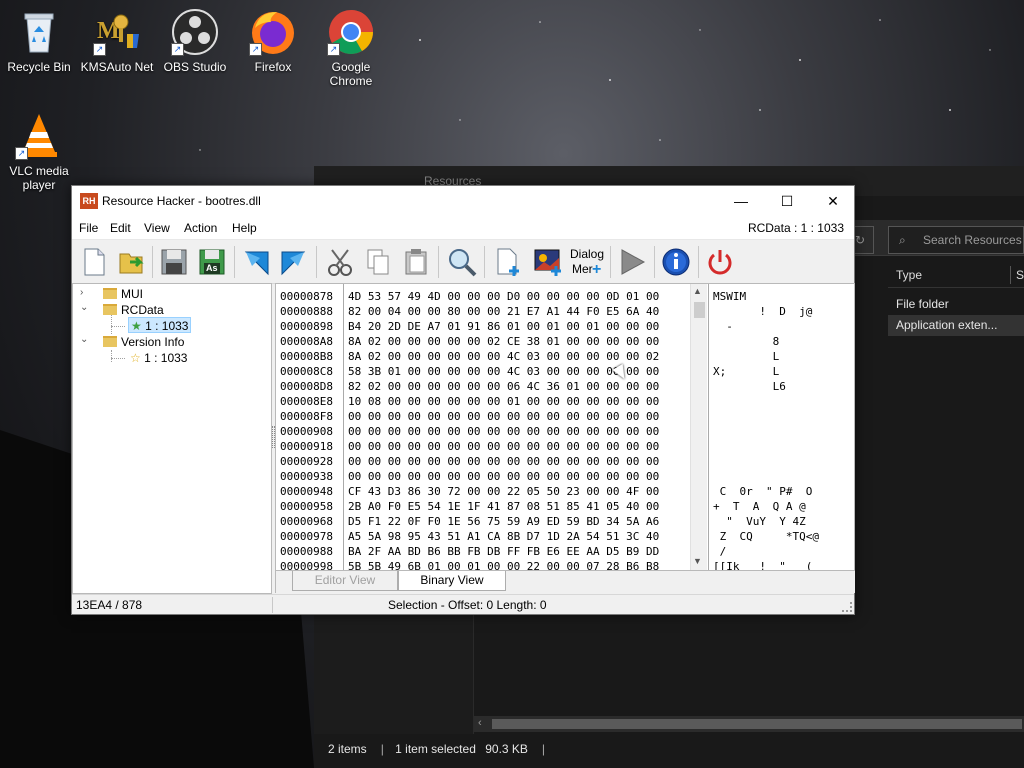 Image resolution: width=1024 pixels, height=768 pixels. I want to click on add-file-icon, so click(508, 262).